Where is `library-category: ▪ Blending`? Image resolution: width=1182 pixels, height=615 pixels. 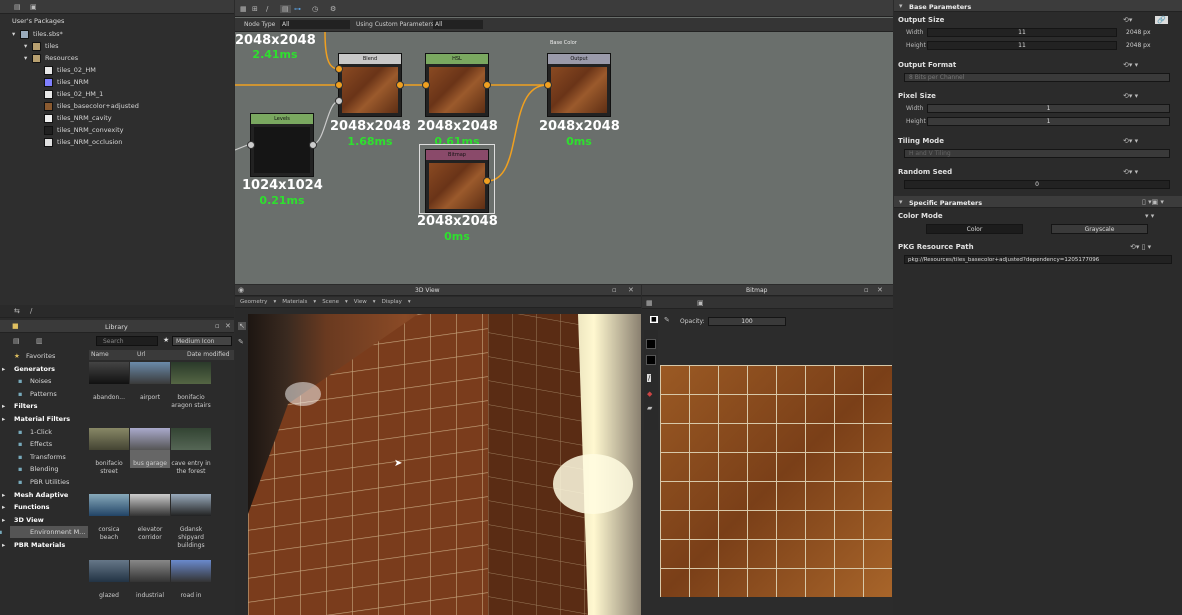 library-category: ▪ Blending is located at coordinates (38, 469).